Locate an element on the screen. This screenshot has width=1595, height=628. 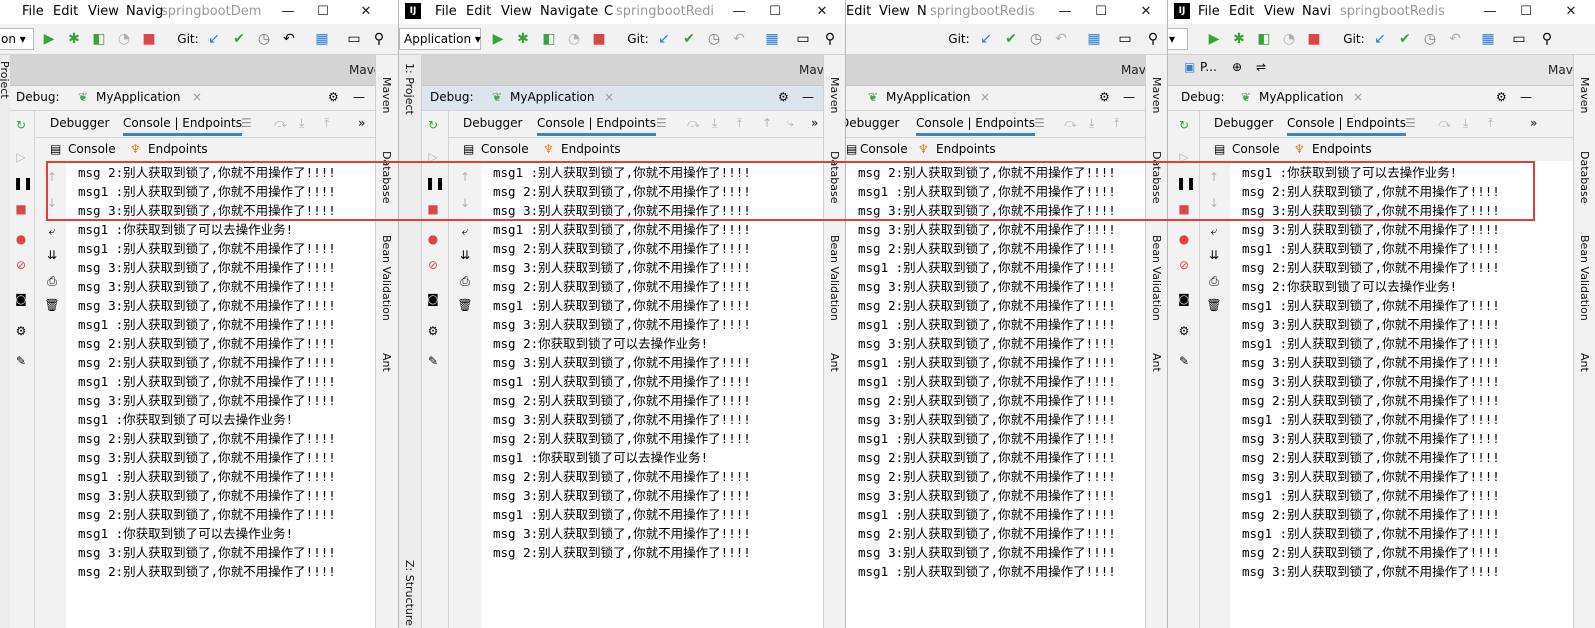
more-icon: » is located at coordinates (1533, 123).